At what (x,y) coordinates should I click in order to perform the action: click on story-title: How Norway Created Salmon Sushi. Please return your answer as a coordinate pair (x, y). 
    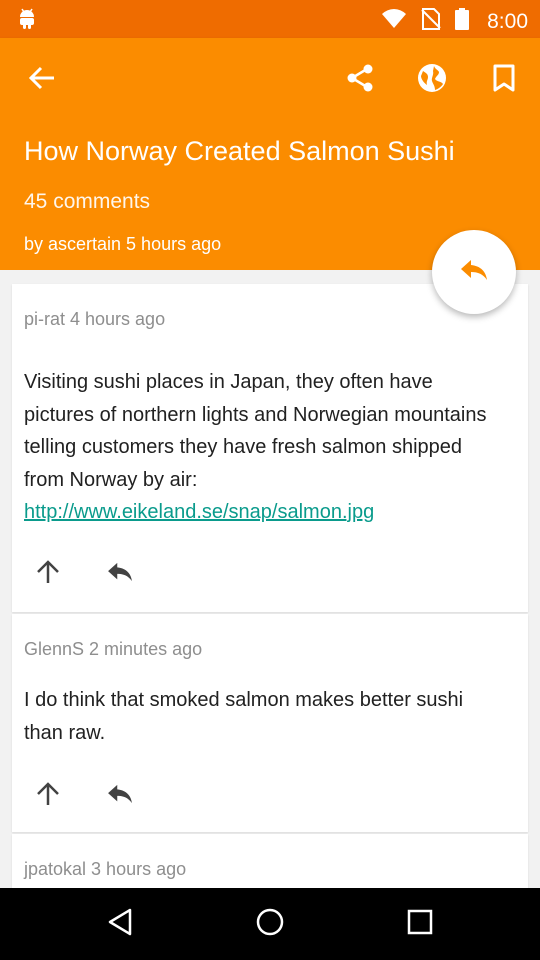
    Looking at the image, I should click on (274, 151).